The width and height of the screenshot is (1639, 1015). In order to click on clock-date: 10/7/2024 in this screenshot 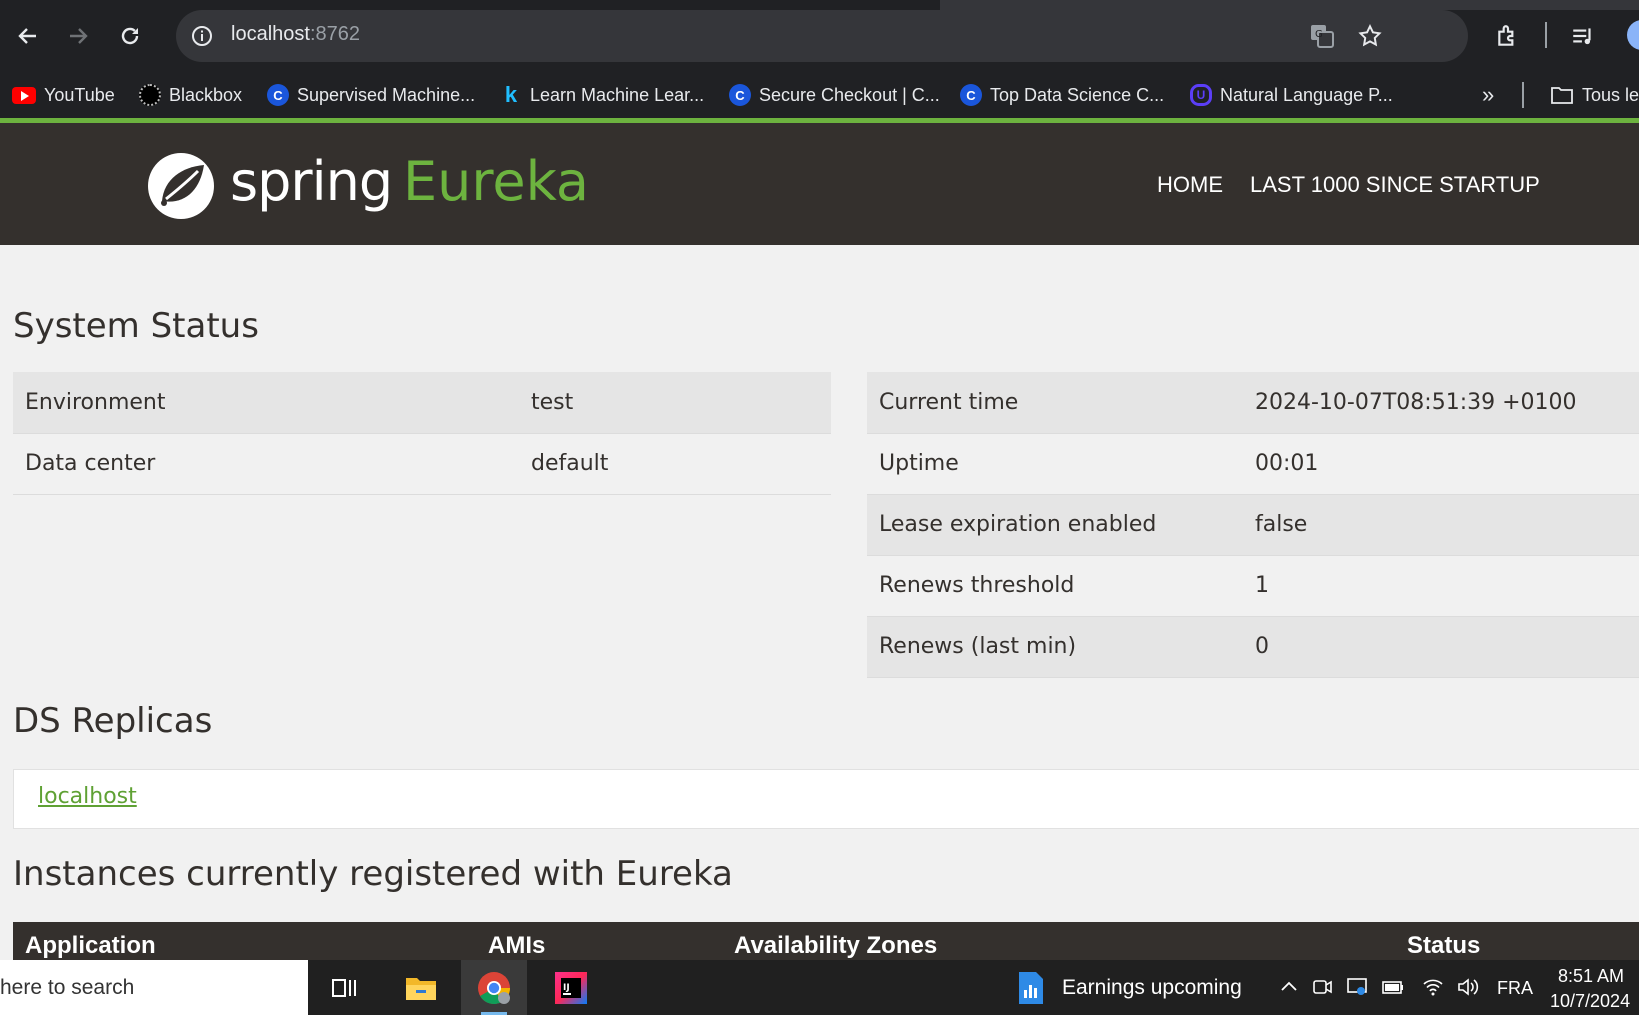, I will do `click(1590, 1001)`.